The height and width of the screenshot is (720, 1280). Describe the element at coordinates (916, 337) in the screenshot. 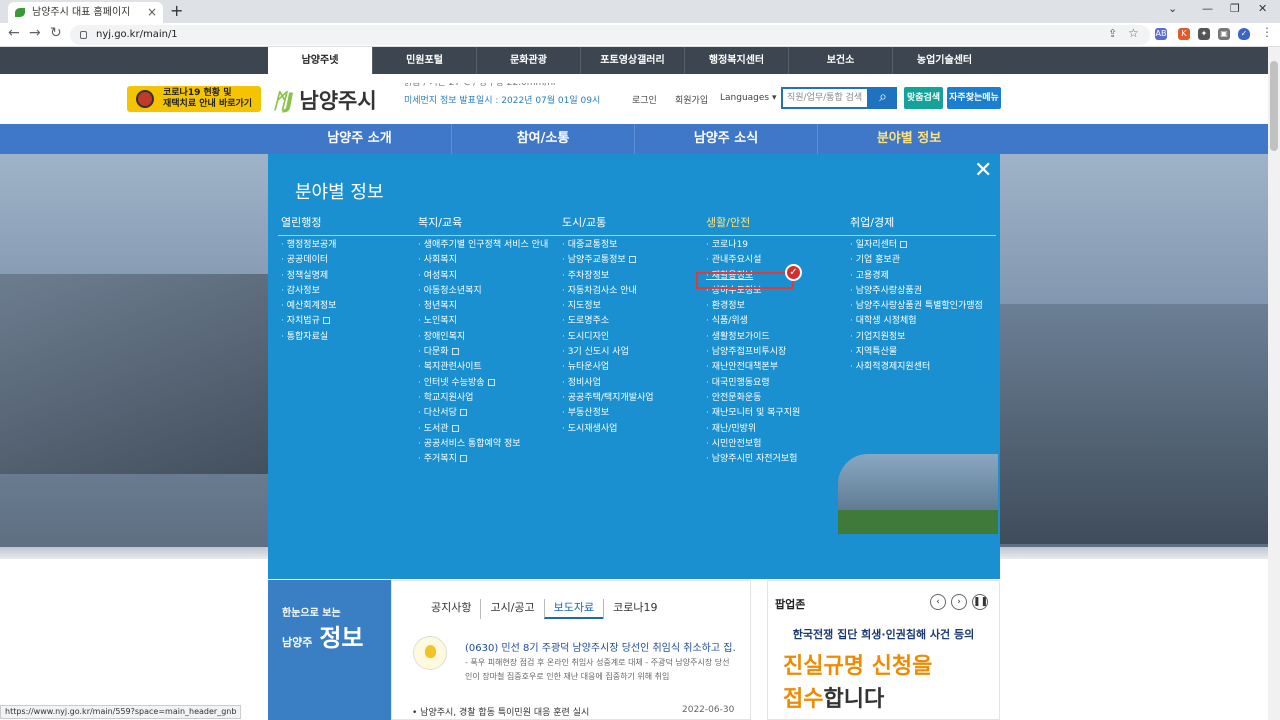

I see `menu-item: 기업지원정보` at that location.